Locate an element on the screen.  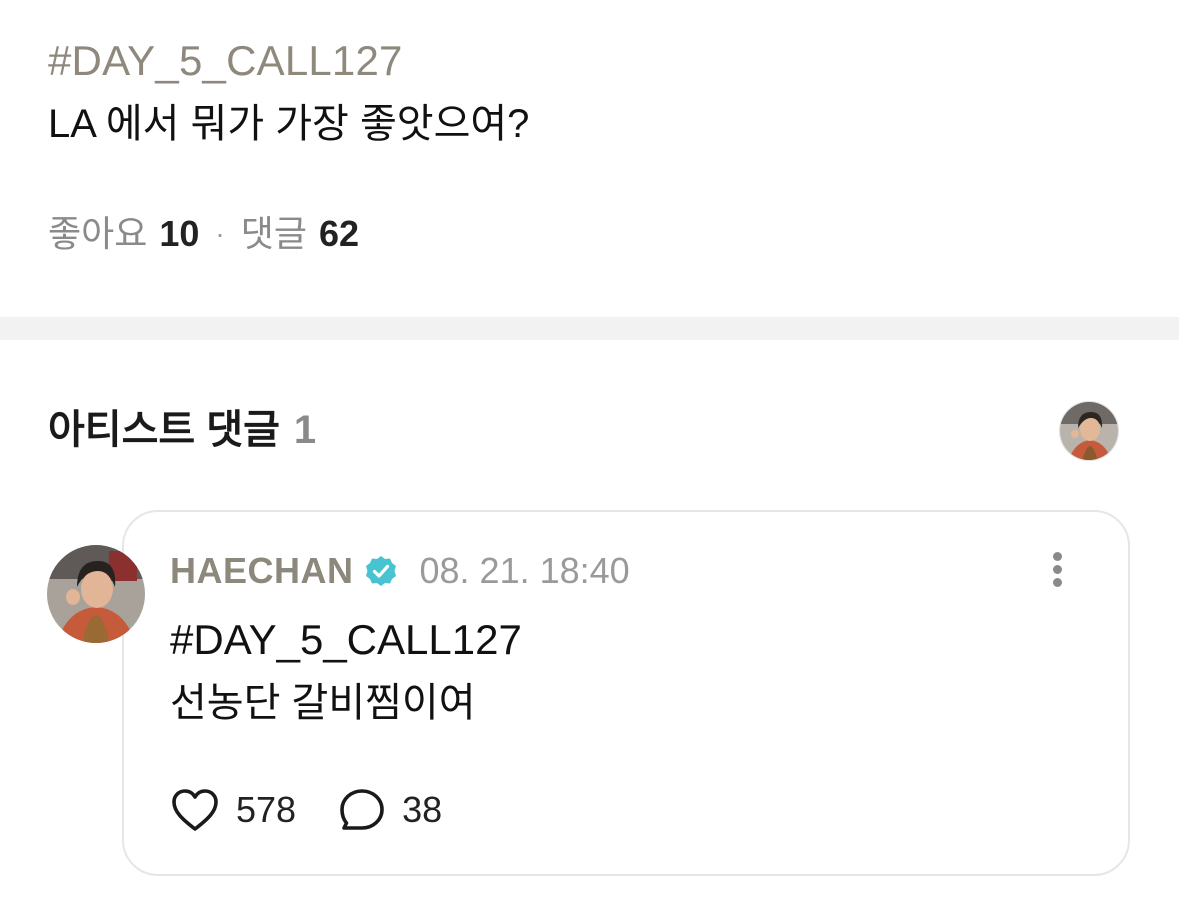
comment-author-avatar is located at coordinates (96, 594).